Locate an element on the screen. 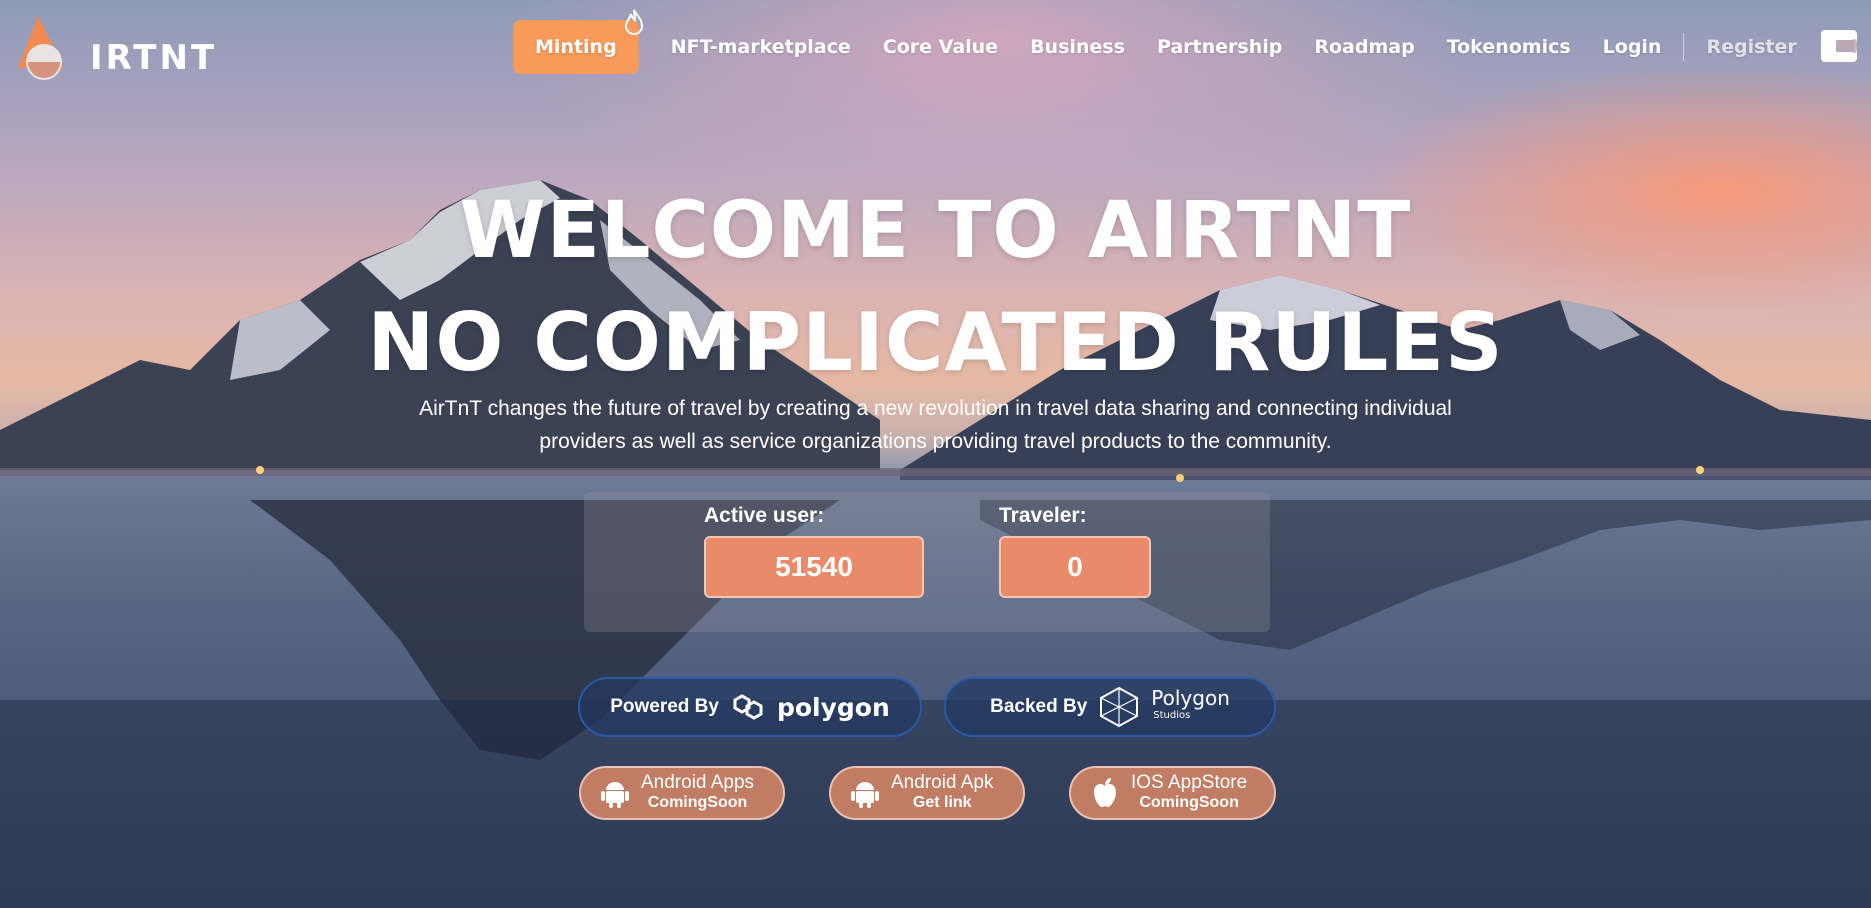 This screenshot has height=908, width=1871. hero-title-line1: WELCOME TO AIRTNT is located at coordinates (935, 231).